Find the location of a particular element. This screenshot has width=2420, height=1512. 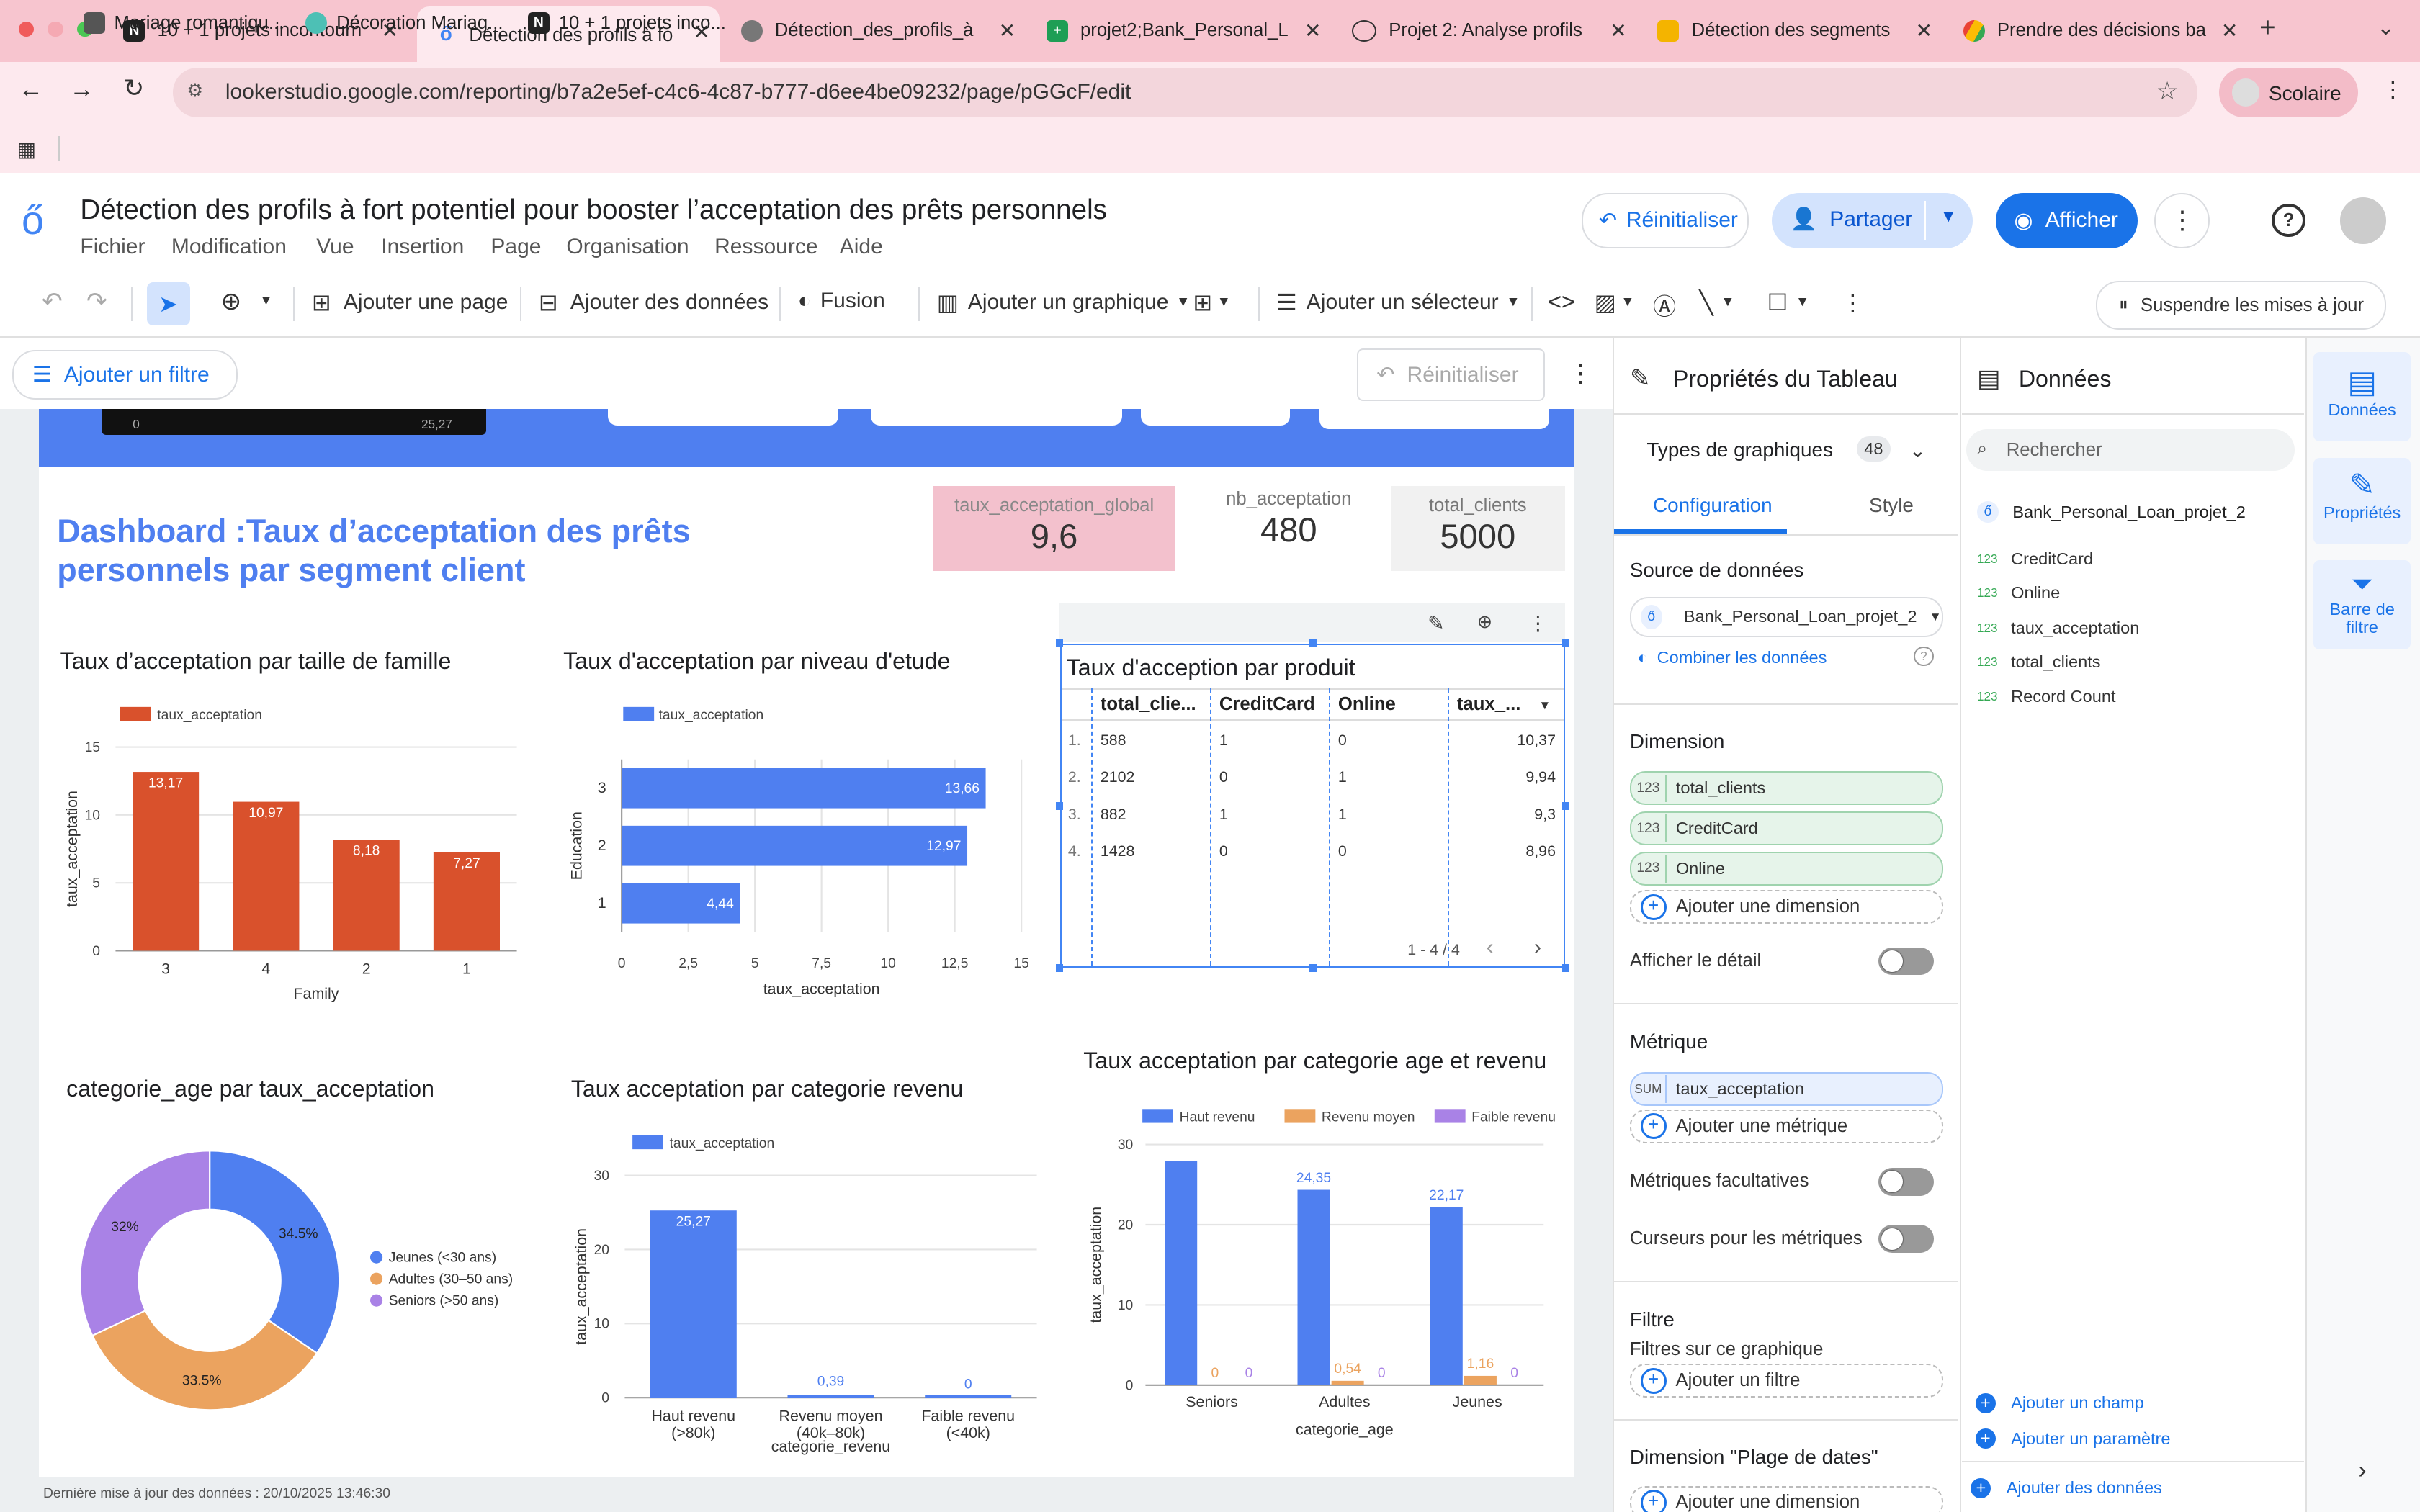

menu-page: Page is located at coordinates (515, 247).